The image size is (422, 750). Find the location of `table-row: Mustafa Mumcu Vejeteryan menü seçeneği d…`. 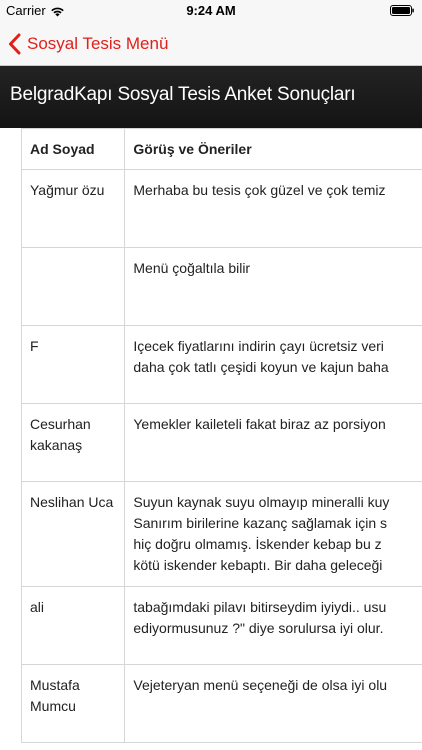

table-row: Mustafa Mumcu Vejeteryan menü seçeneği d… is located at coordinates (221, 703).